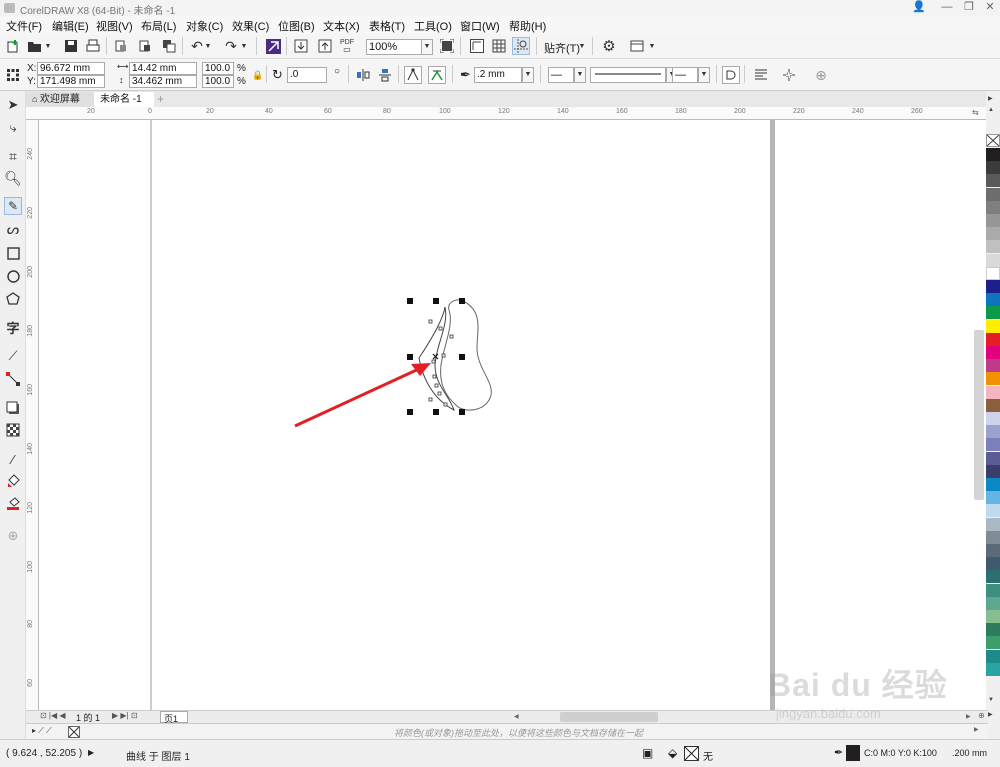 The height and width of the screenshot is (767, 1000). What do you see at coordinates (518, 717) in the screenshot?
I see `hscroll-left-icon: ◀` at bounding box center [518, 717].